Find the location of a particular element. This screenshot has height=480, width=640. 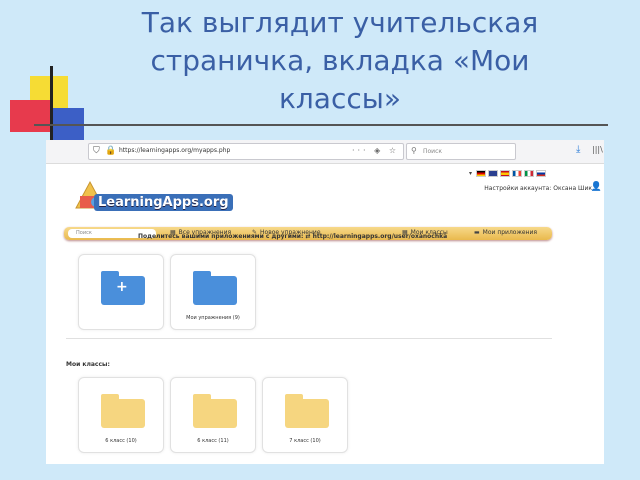

dropdown-arrow-icon: ▾ is located at coordinates (470, 173).